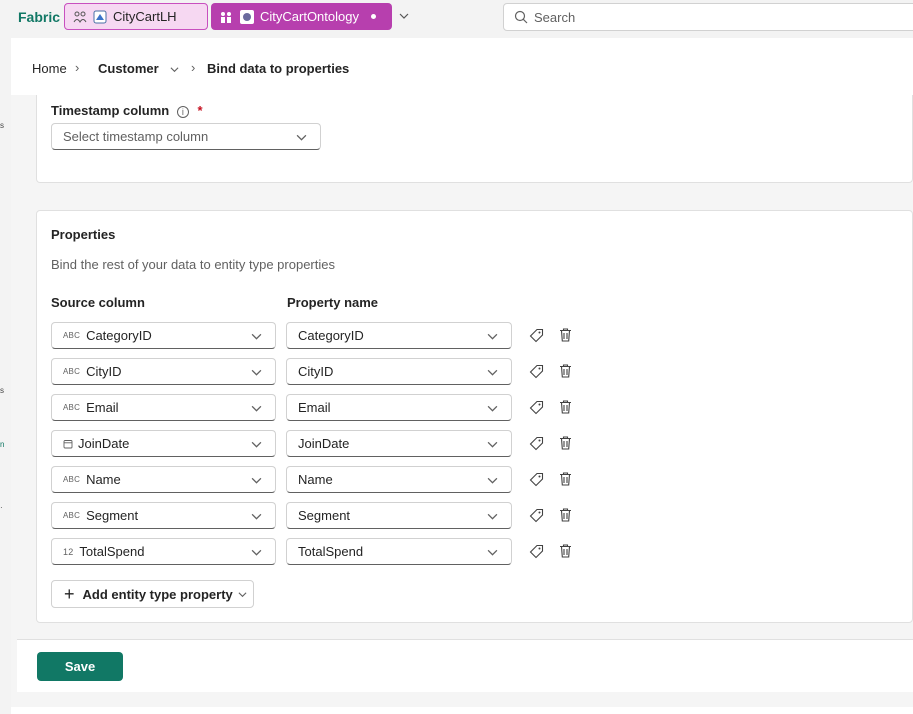  Describe the element at coordinates (104, 443) in the screenshot. I see `source-column-value: JoinDate` at that location.